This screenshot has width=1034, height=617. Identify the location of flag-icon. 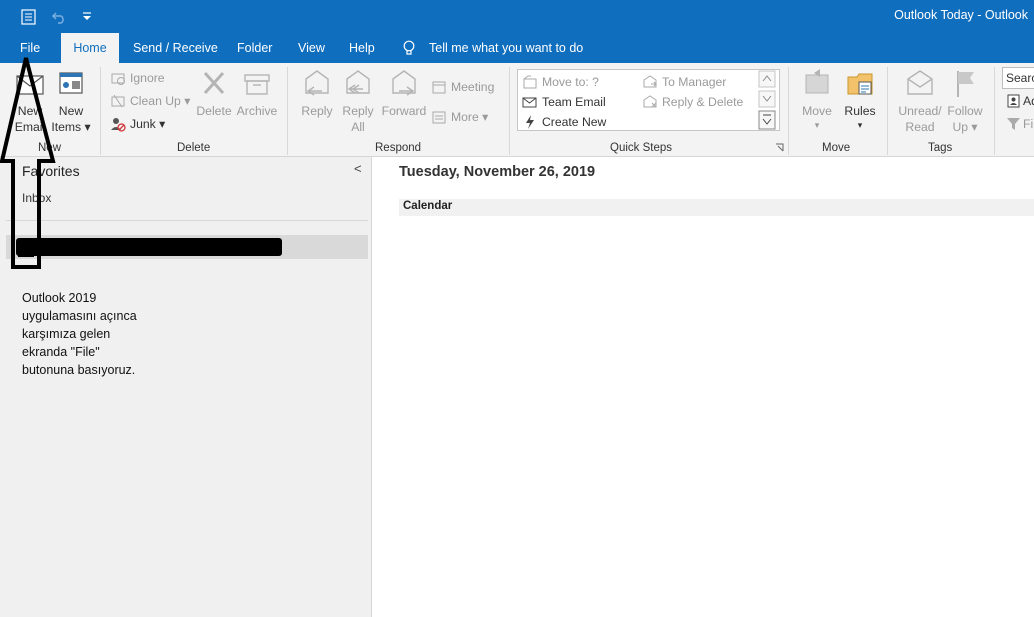
(965, 84).